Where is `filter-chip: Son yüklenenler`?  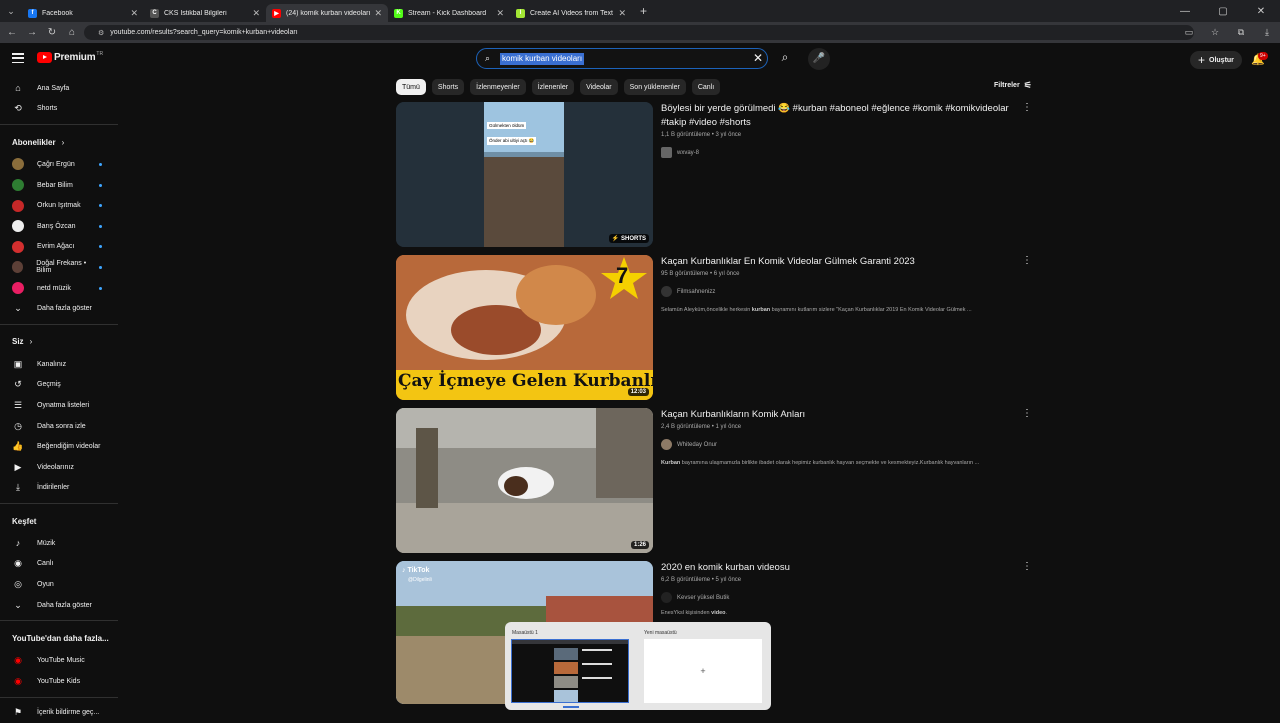 filter-chip: Son yüklenenler is located at coordinates (654, 87).